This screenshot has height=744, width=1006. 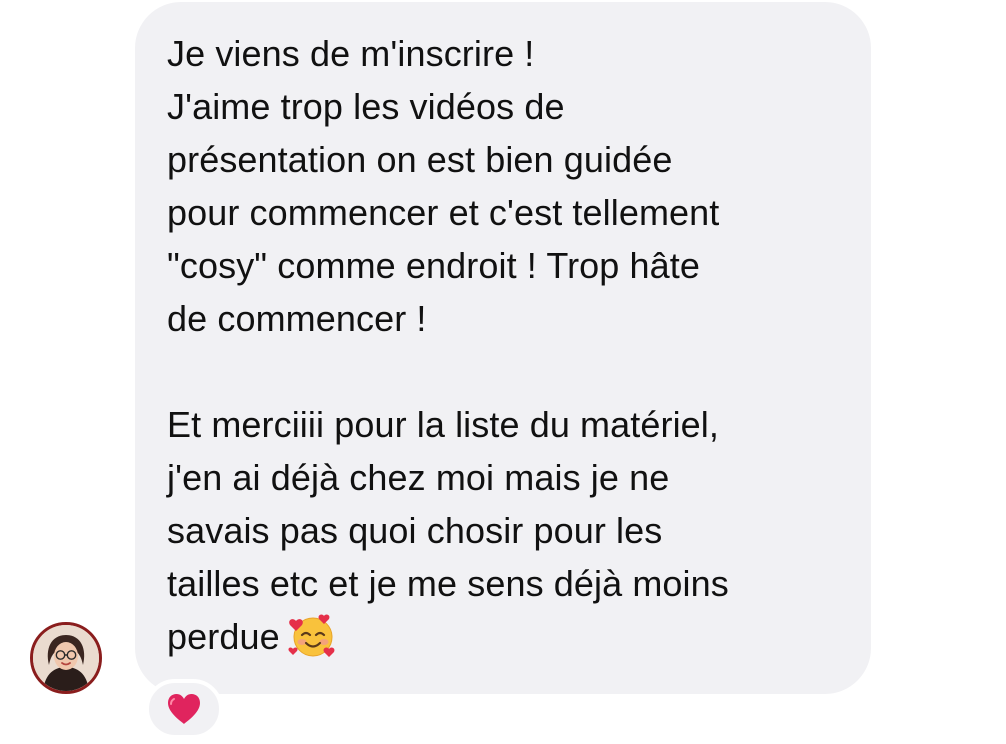 I want to click on sender-avatar, so click(x=66, y=658).